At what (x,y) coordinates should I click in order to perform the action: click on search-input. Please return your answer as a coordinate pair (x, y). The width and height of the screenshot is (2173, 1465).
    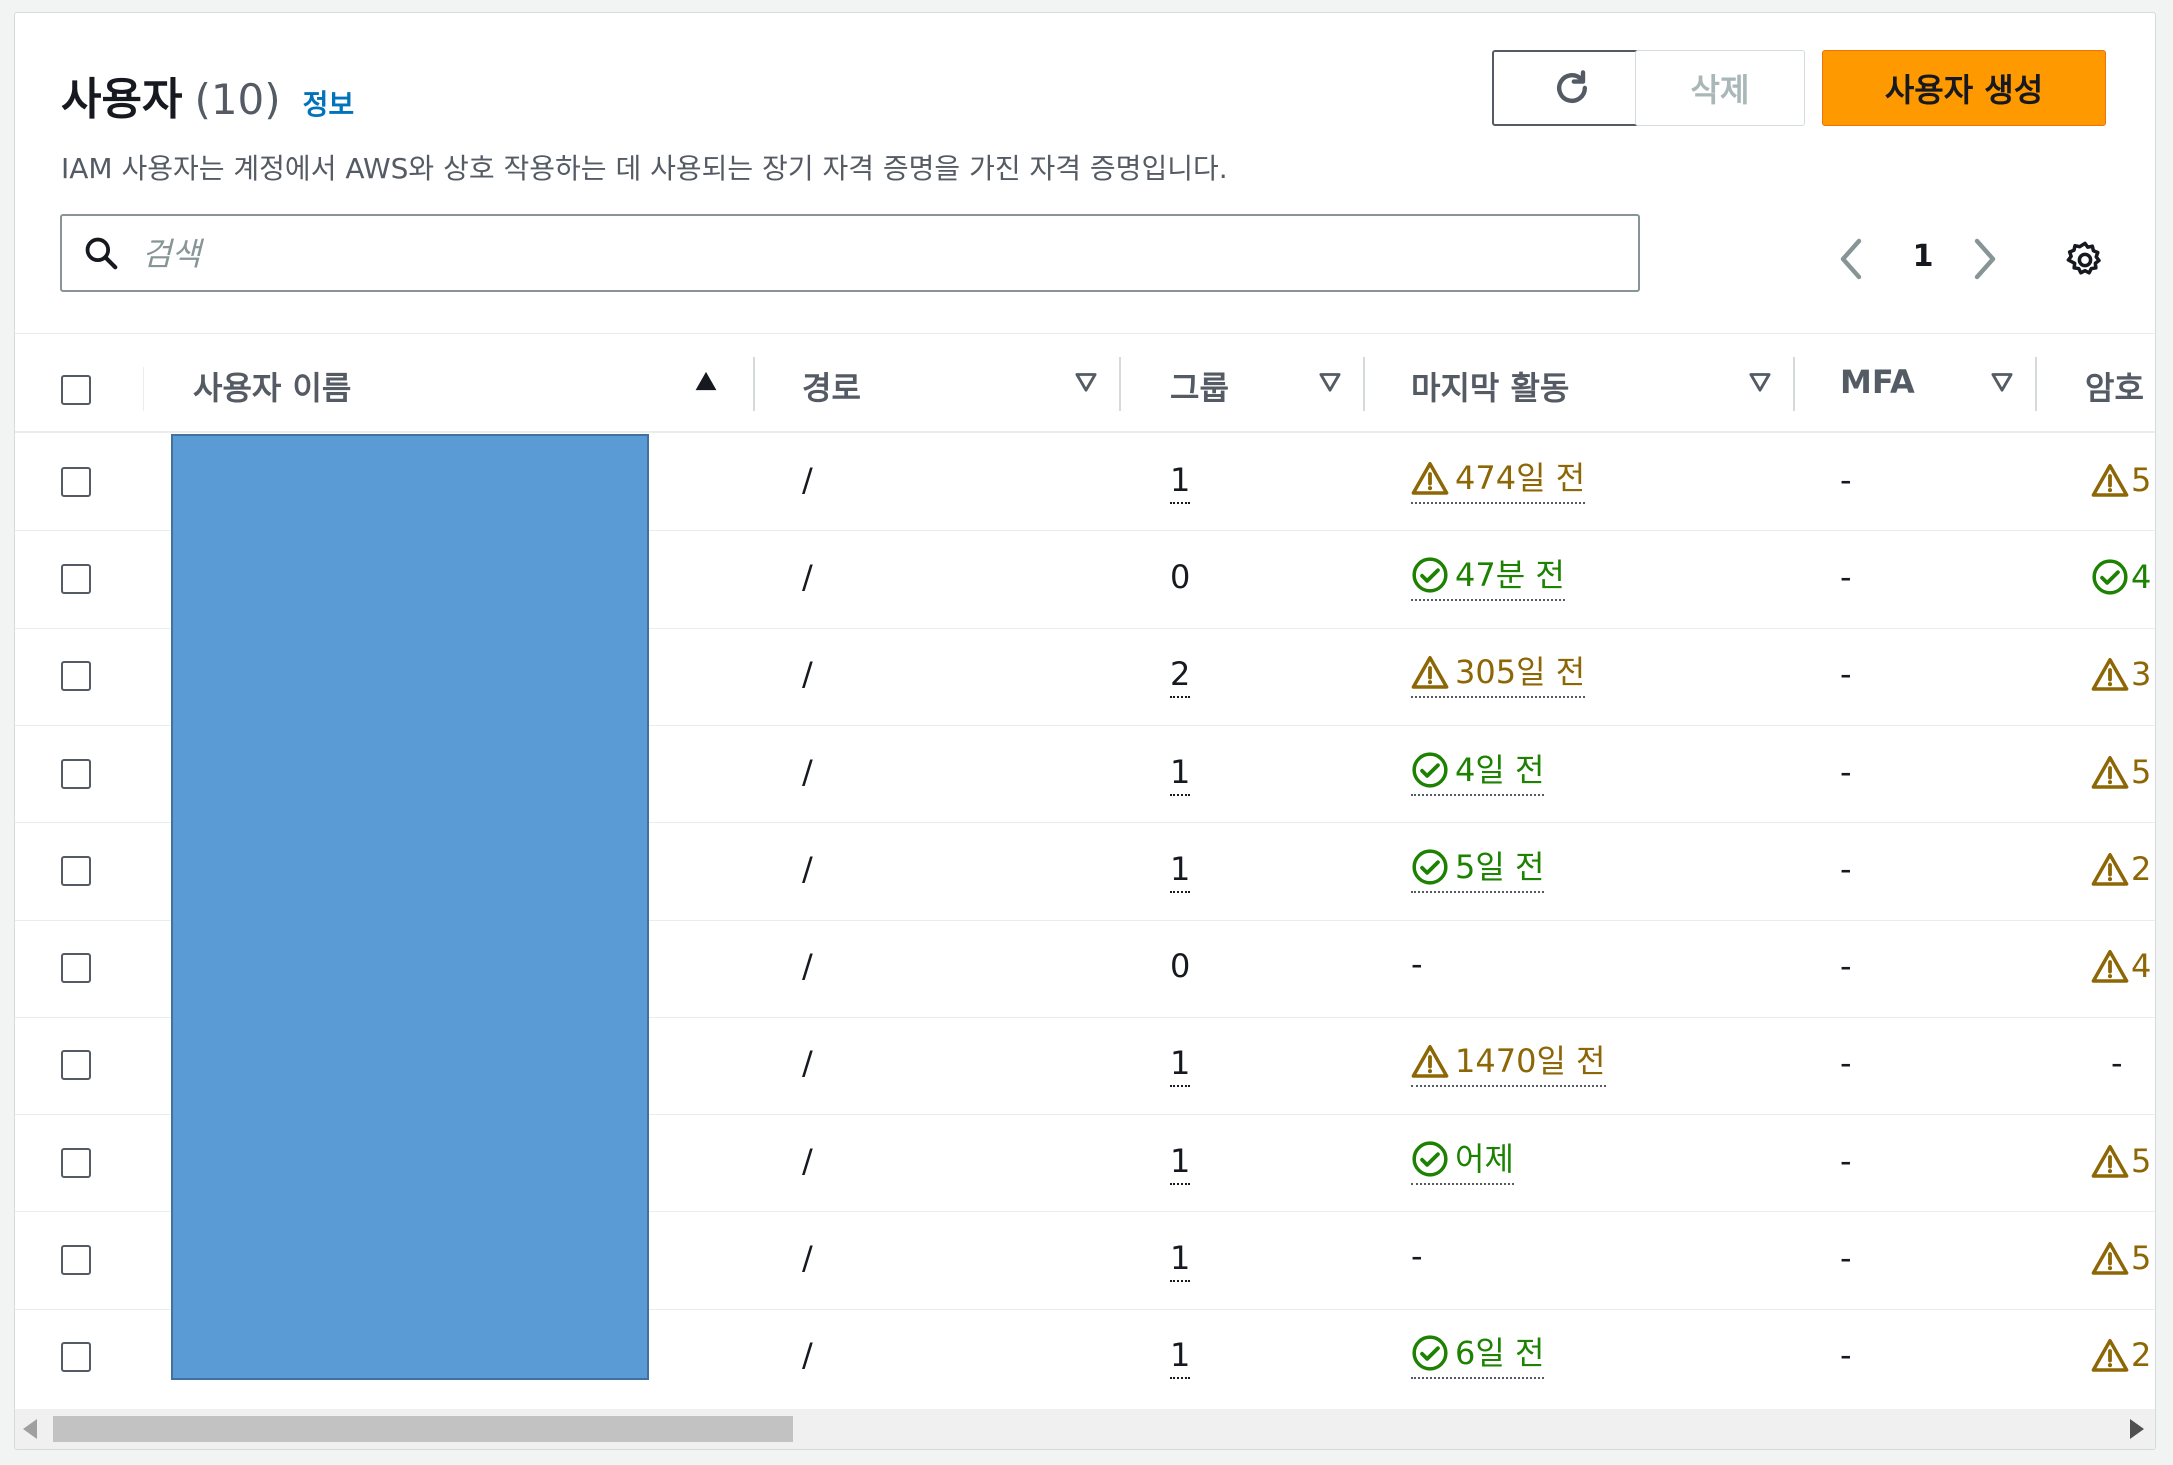
    Looking at the image, I should click on (882, 254).